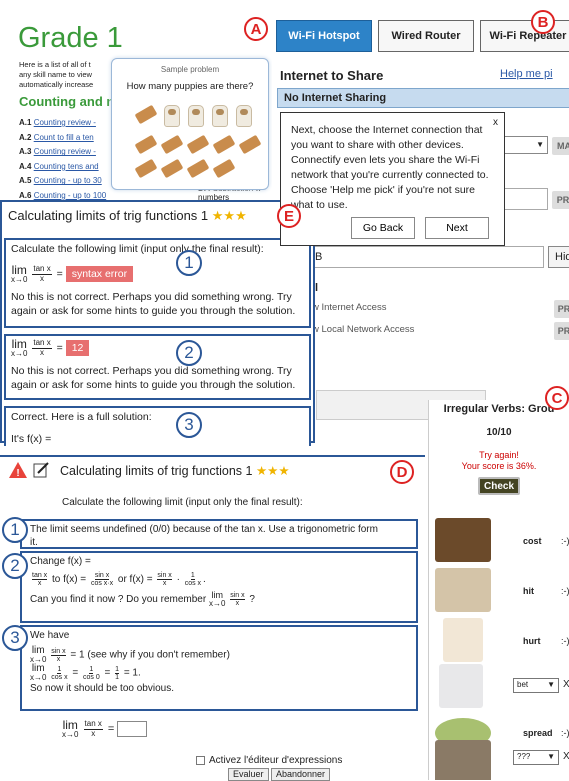 The width and height of the screenshot is (569, 781). What do you see at coordinates (81, 417) in the screenshot?
I see `correct-message: Correct. Here is a full solution:` at bounding box center [81, 417].